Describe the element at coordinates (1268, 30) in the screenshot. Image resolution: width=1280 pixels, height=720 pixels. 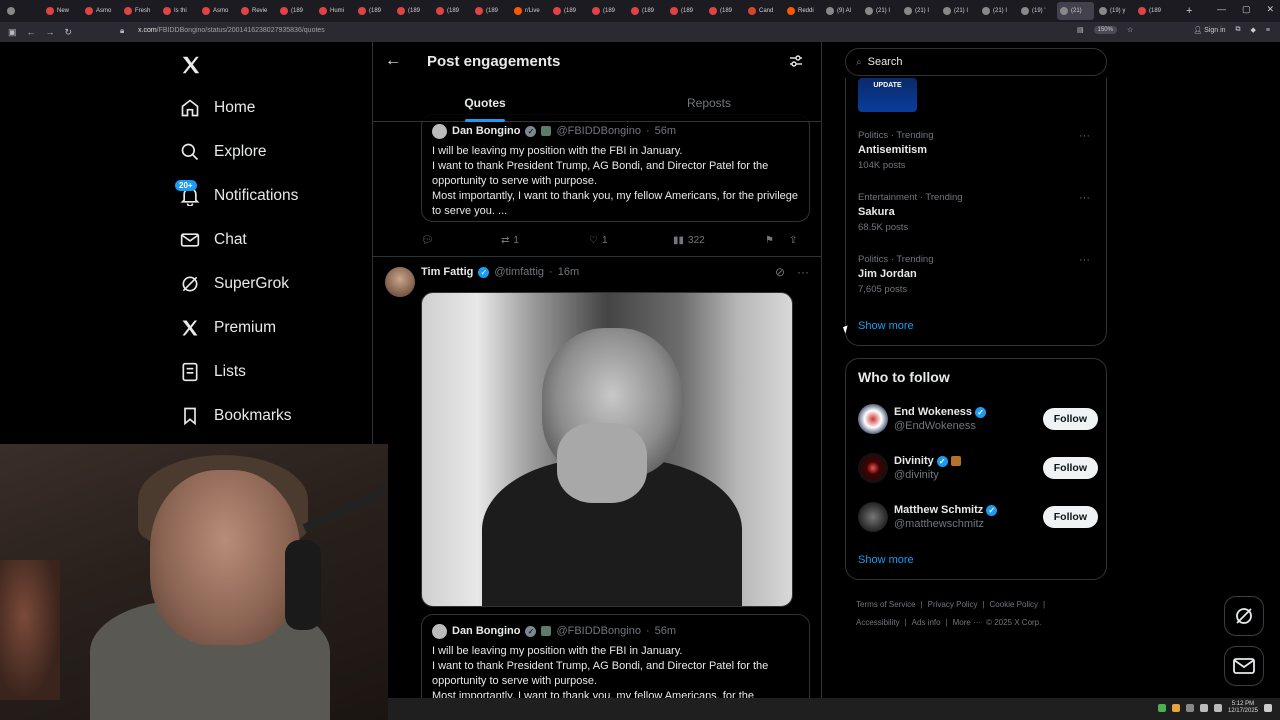
I see `menu-icon: ≡` at that location.